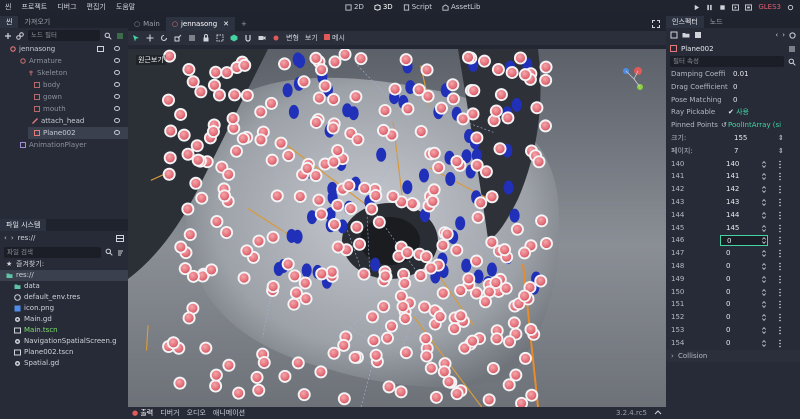 This screenshot has height=419, width=800. What do you see at coordinates (658, 413) in the screenshot?
I see `expand-panel-icon` at bounding box center [658, 413].